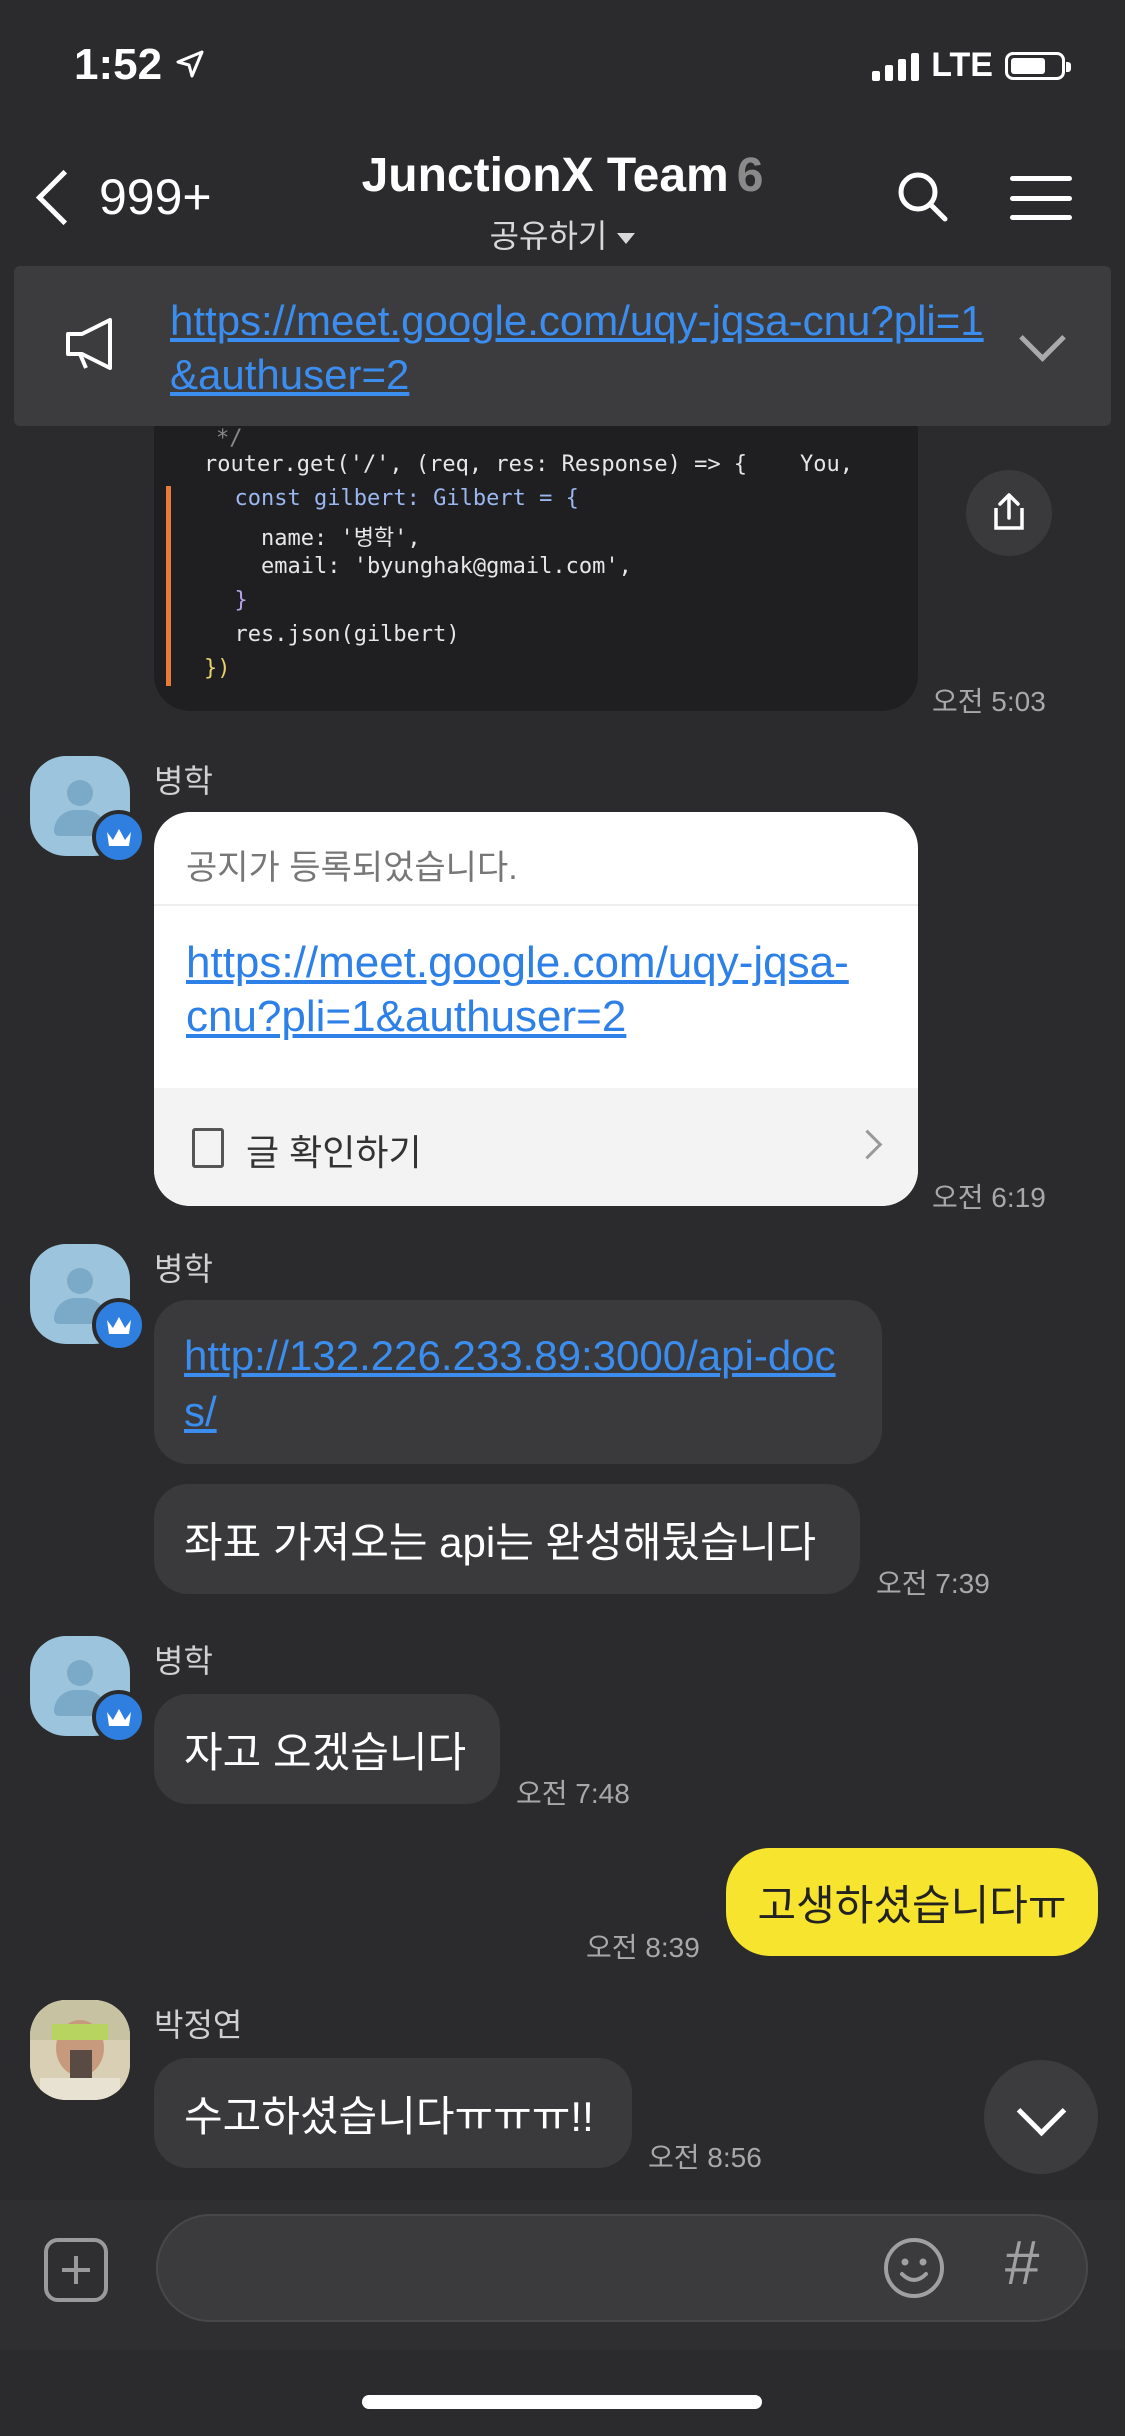 The width and height of the screenshot is (1125, 2436). What do you see at coordinates (536, 1147) in the screenshot?
I see `view-post-button: 글 확인하기` at bounding box center [536, 1147].